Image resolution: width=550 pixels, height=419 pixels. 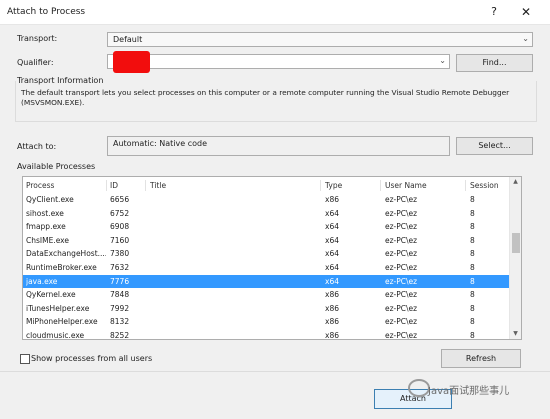 I want to click on table-row: QyClient.exe 6656 x86 ez-PC\ez 8, so click(x=266, y=200).